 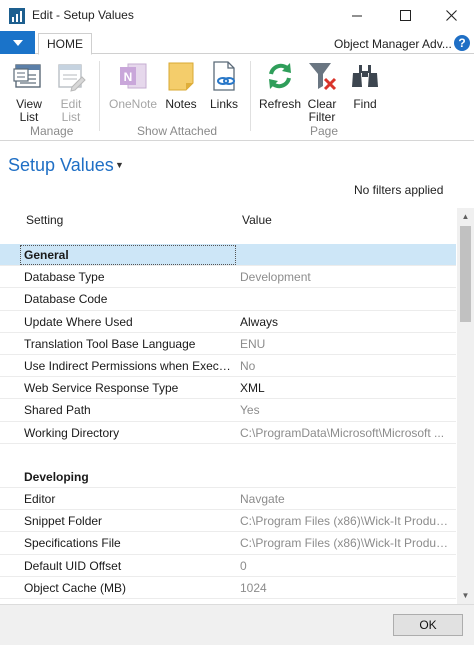 I want to click on clear-filter-icon, so click(x=323, y=77).